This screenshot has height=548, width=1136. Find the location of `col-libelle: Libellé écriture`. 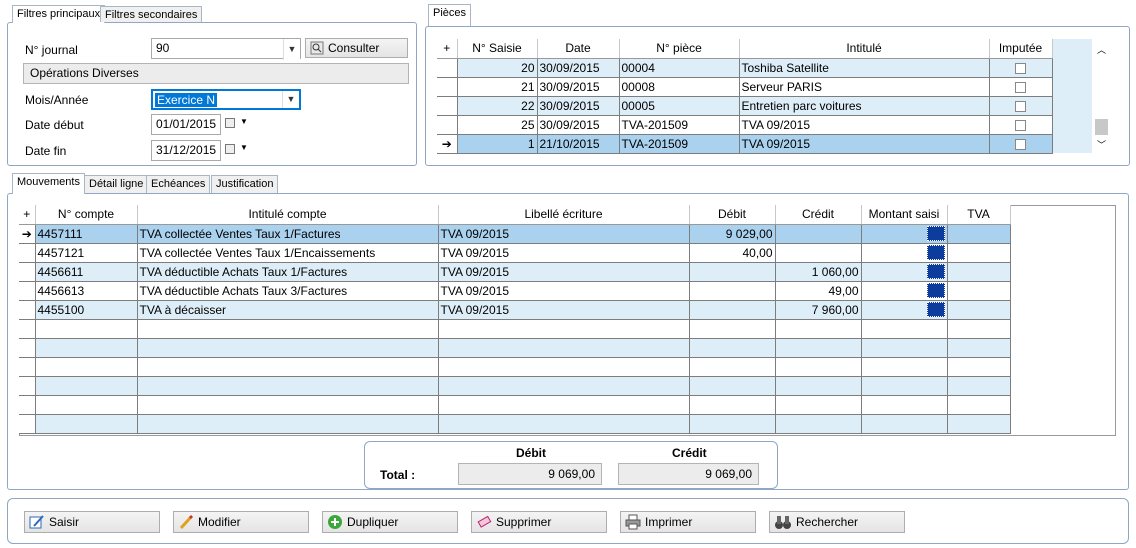

col-libelle: Libellé écriture is located at coordinates (564, 215).